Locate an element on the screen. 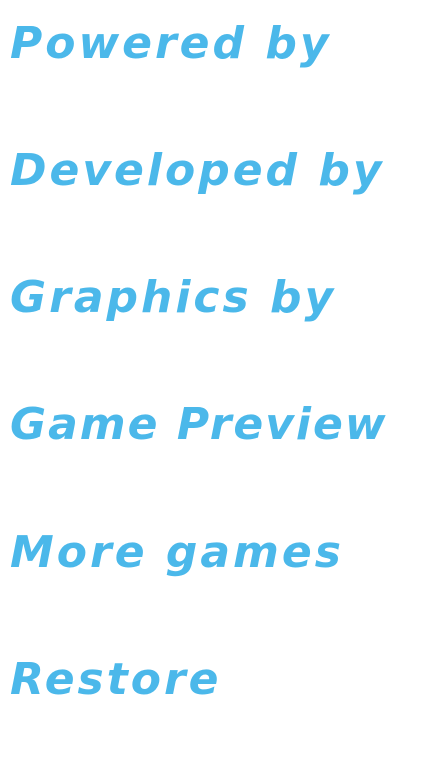 Image resolution: width=430 pixels, height=774 pixels. graphics-by-button: Graphics by is located at coordinates (173, 298).